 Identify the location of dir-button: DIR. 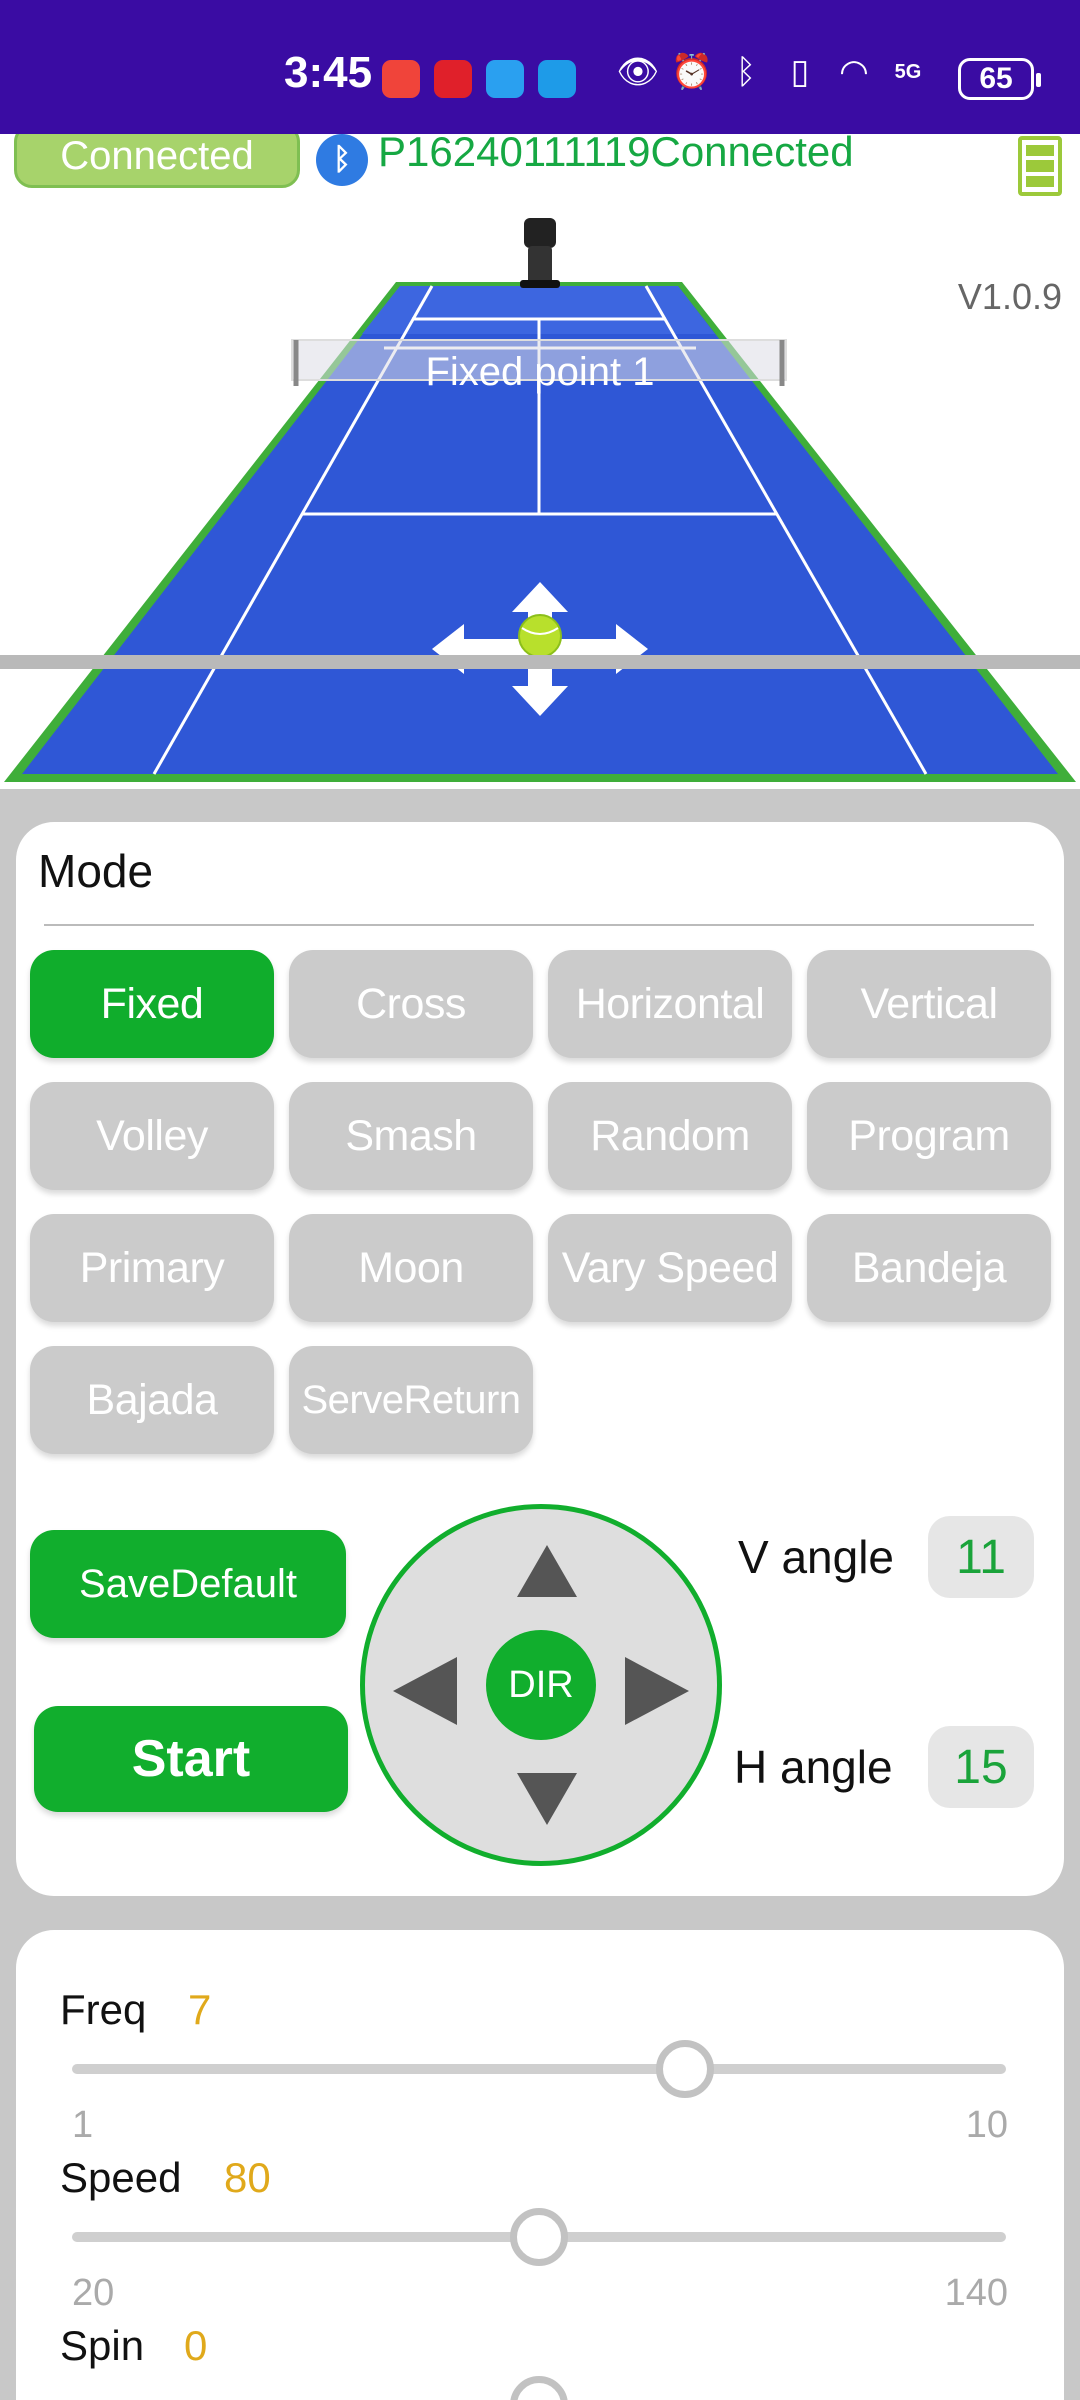
(541, 1685).